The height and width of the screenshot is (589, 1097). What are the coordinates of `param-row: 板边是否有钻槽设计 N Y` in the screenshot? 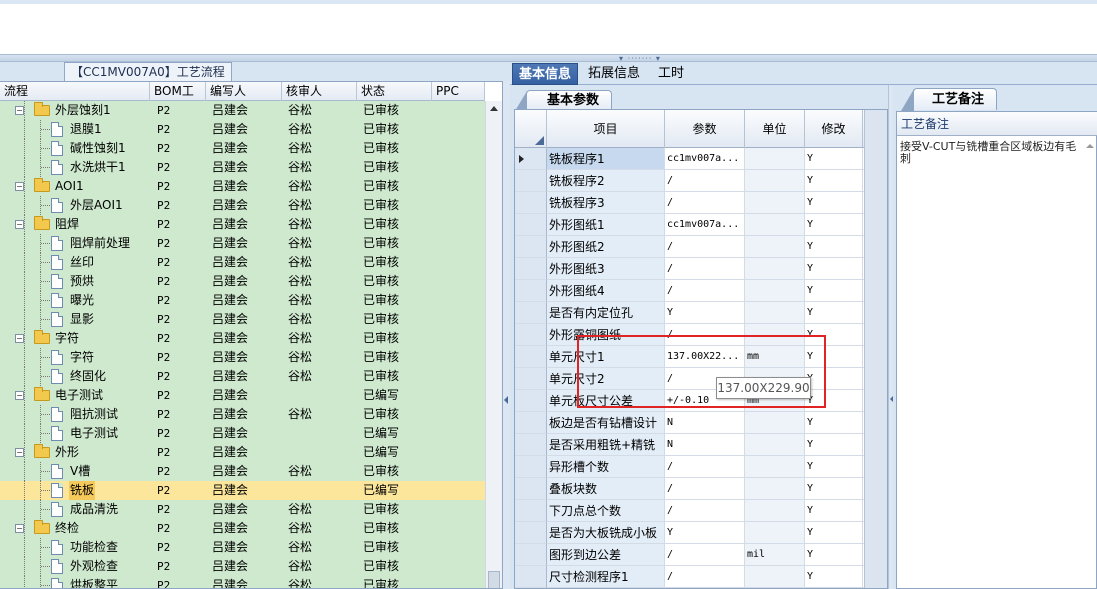 It's located at (701, 423).